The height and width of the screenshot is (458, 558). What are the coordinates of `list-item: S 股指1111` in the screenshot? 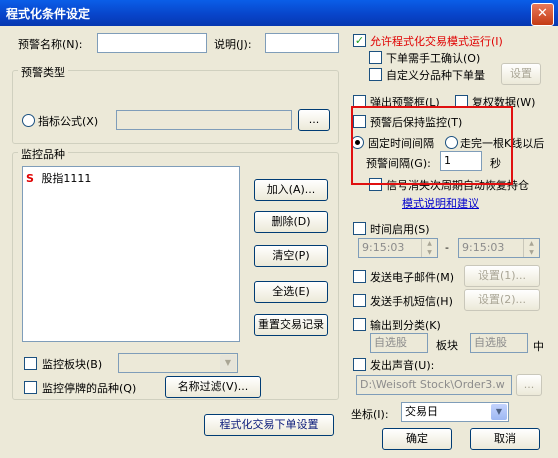 It's located at (58, 178).